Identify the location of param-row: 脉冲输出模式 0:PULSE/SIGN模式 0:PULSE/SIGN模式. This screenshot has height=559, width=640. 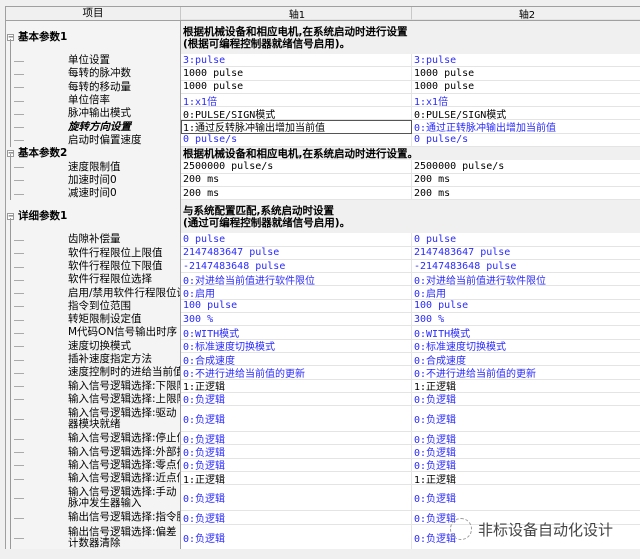
(323, 114).